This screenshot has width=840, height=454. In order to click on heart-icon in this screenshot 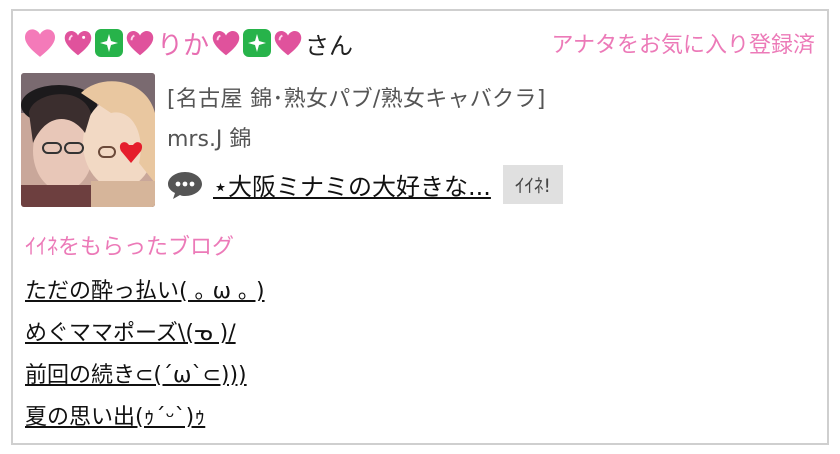, I will do `click(40, 43)`.